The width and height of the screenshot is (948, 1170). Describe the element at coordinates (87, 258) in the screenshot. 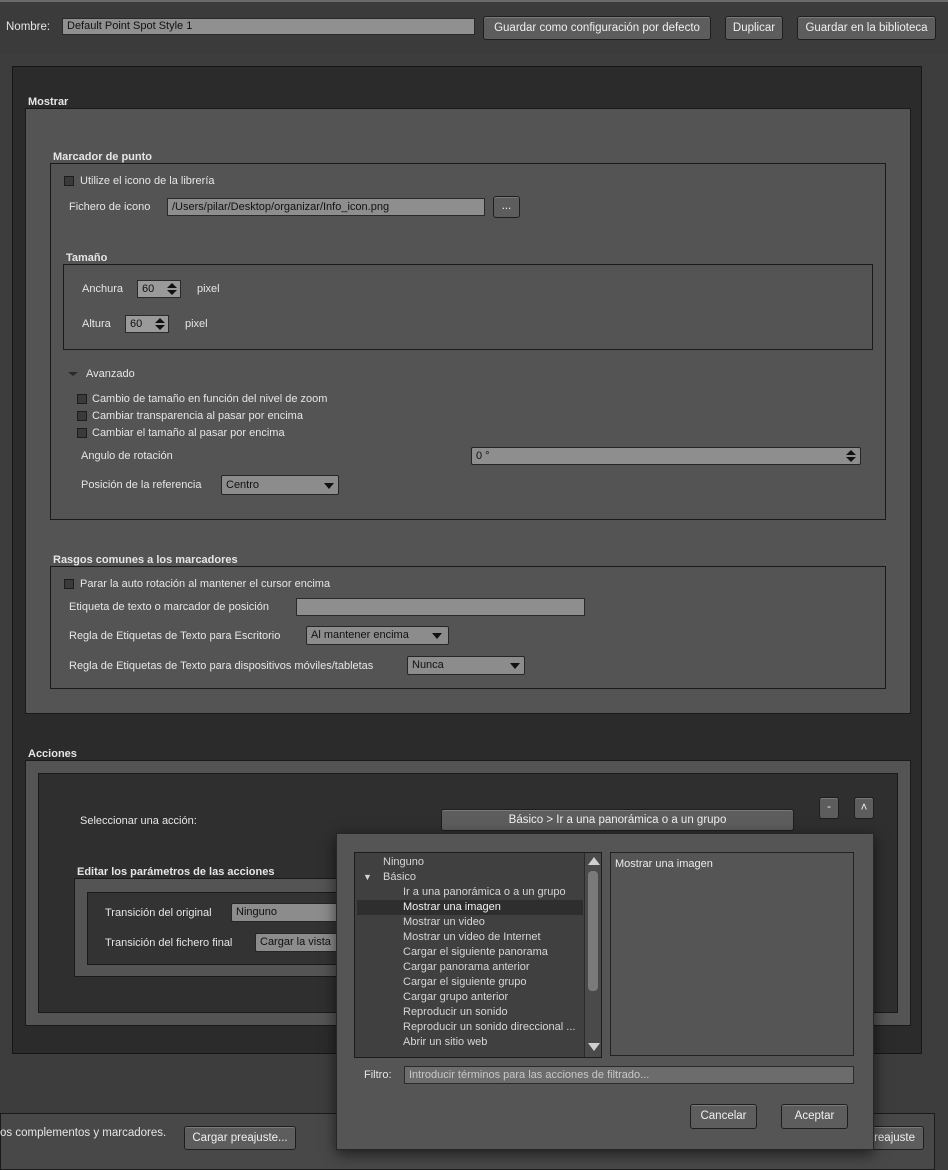

I see `size-title: Tamaño` at that location.